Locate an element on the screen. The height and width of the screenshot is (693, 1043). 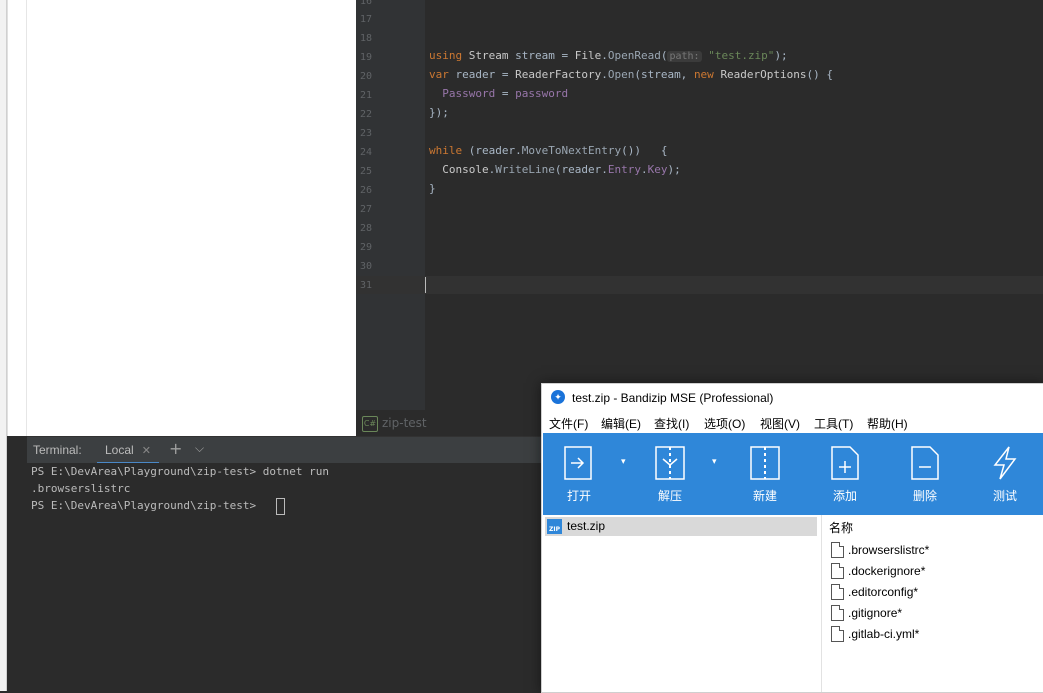
add-file-icon is located at coordinates (845, 463).